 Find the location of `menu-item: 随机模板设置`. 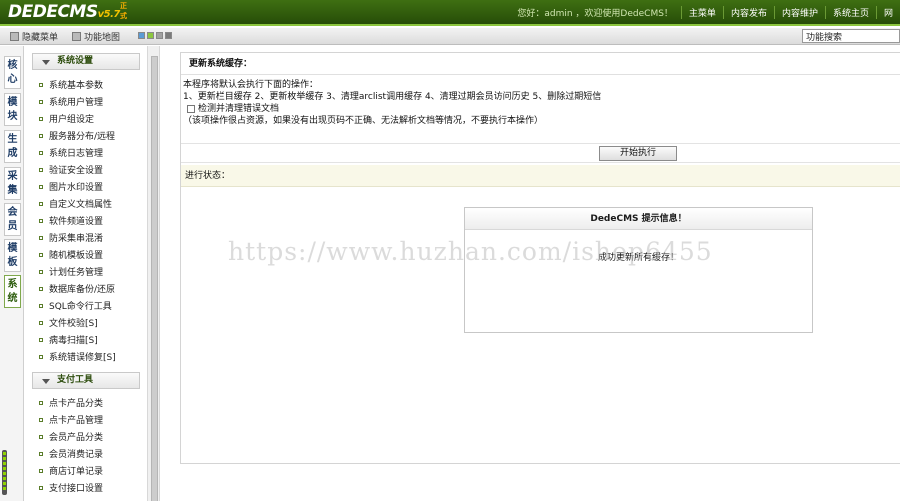

menu-item: 随机模板设置 is located at coordinates (71, 256).